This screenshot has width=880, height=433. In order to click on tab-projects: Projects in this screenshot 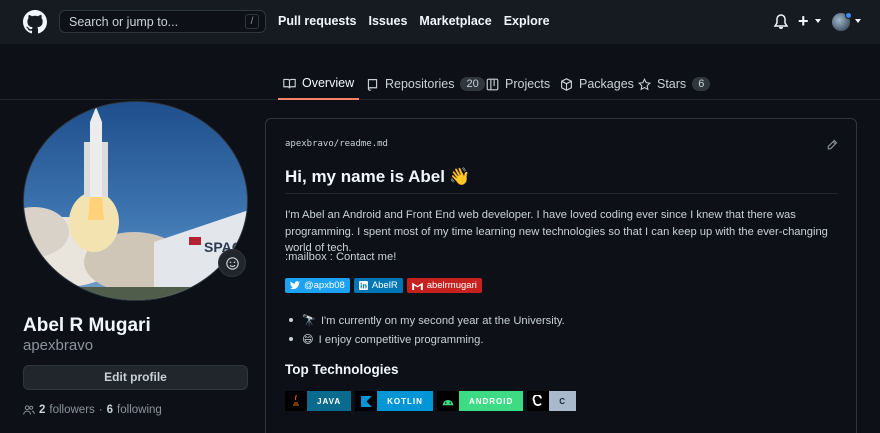, I will do `click(518, 84)`.